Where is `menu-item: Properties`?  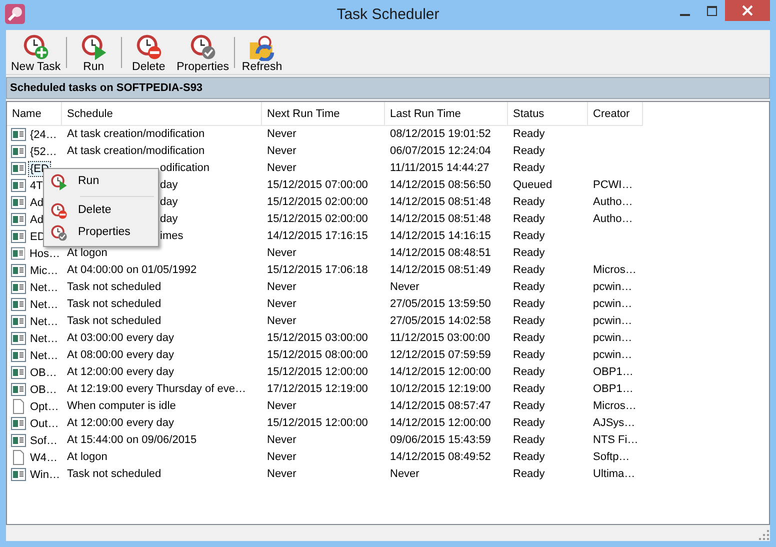
menu-item: Properties is located at coordinates (101, 233).